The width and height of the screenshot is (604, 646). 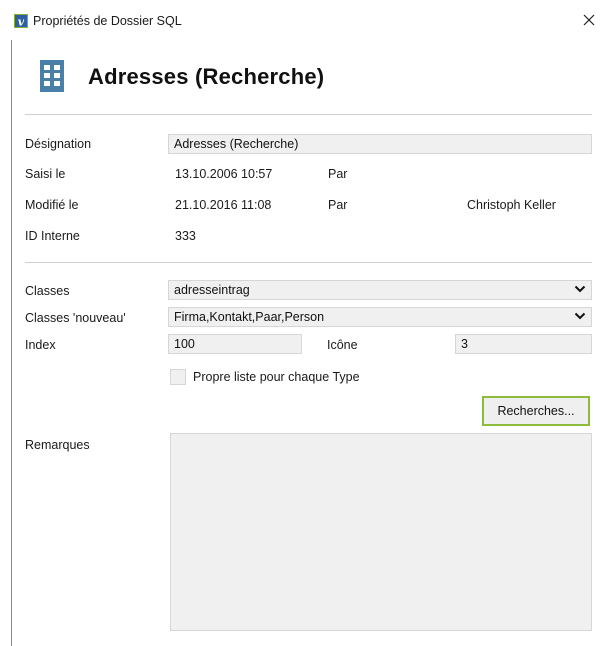 What do you see at coordinates (523, 344) in the screenshot?
I see `icone-field: 3` at bounding box center [523, 344].